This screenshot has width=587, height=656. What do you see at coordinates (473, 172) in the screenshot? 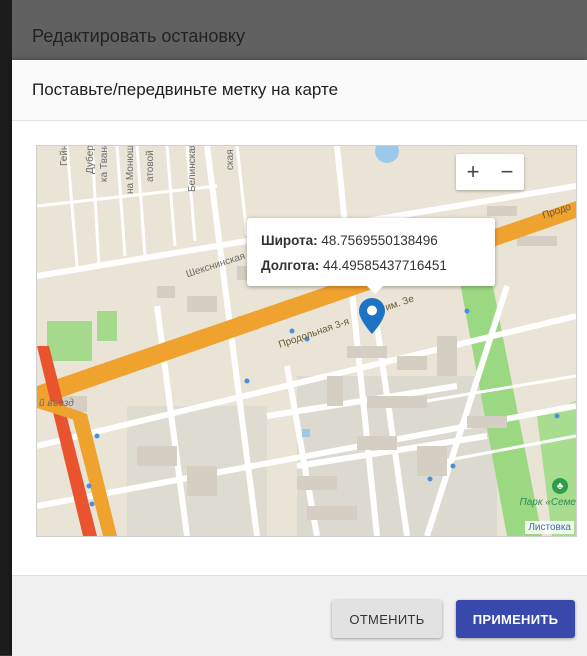
I see `zoom-in-button: +` at bounding box center [473, 172].